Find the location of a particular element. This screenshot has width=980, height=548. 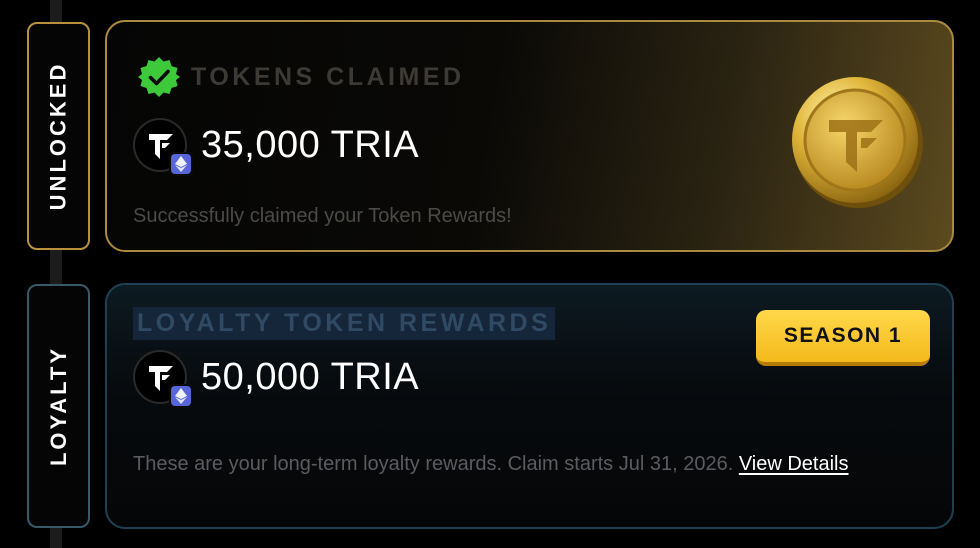

loyalty-title: LOYALTY TOKEN REWARDS is located at coordinates (344, 323).